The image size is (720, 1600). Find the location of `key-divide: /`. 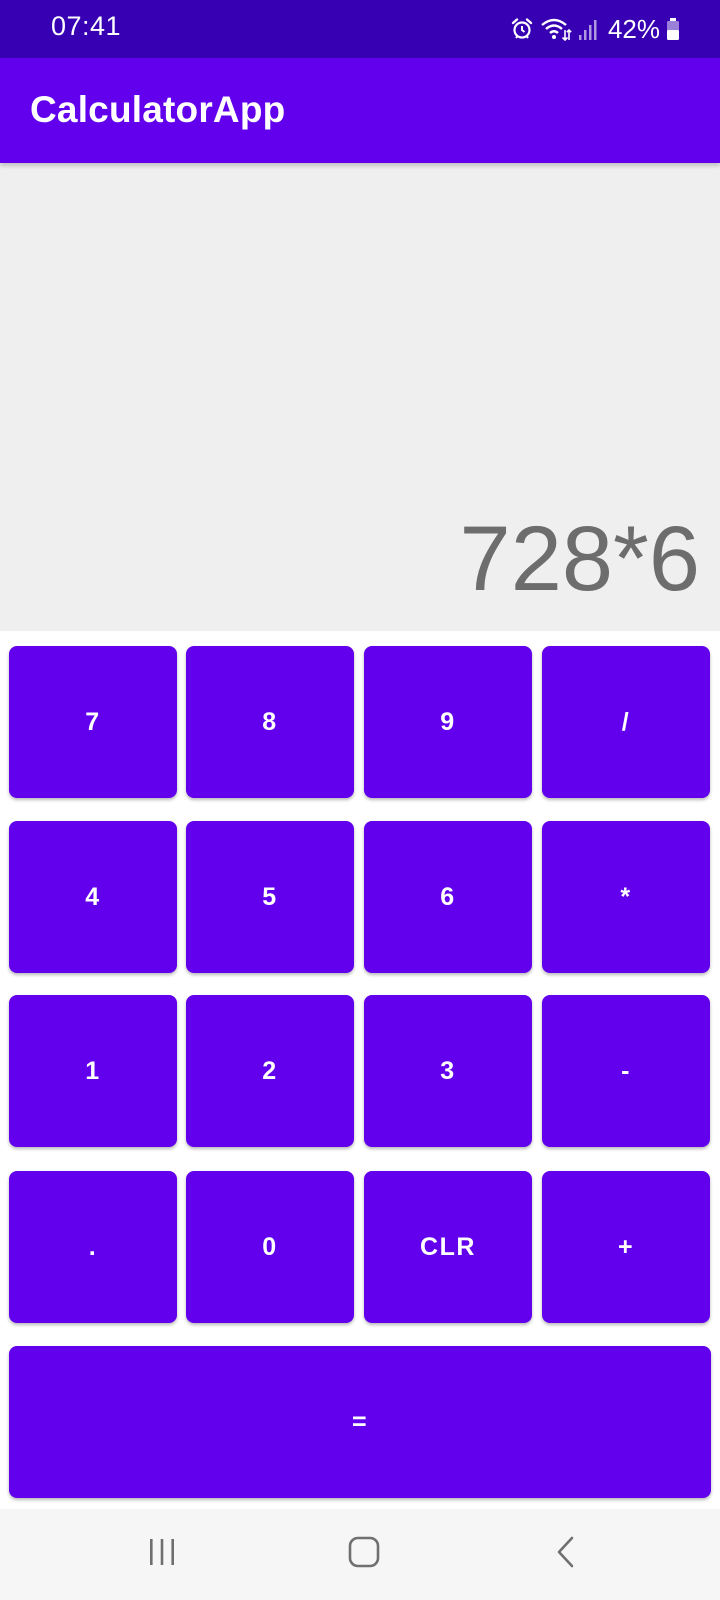

key-divide: / is located at coordinates (626, 722).